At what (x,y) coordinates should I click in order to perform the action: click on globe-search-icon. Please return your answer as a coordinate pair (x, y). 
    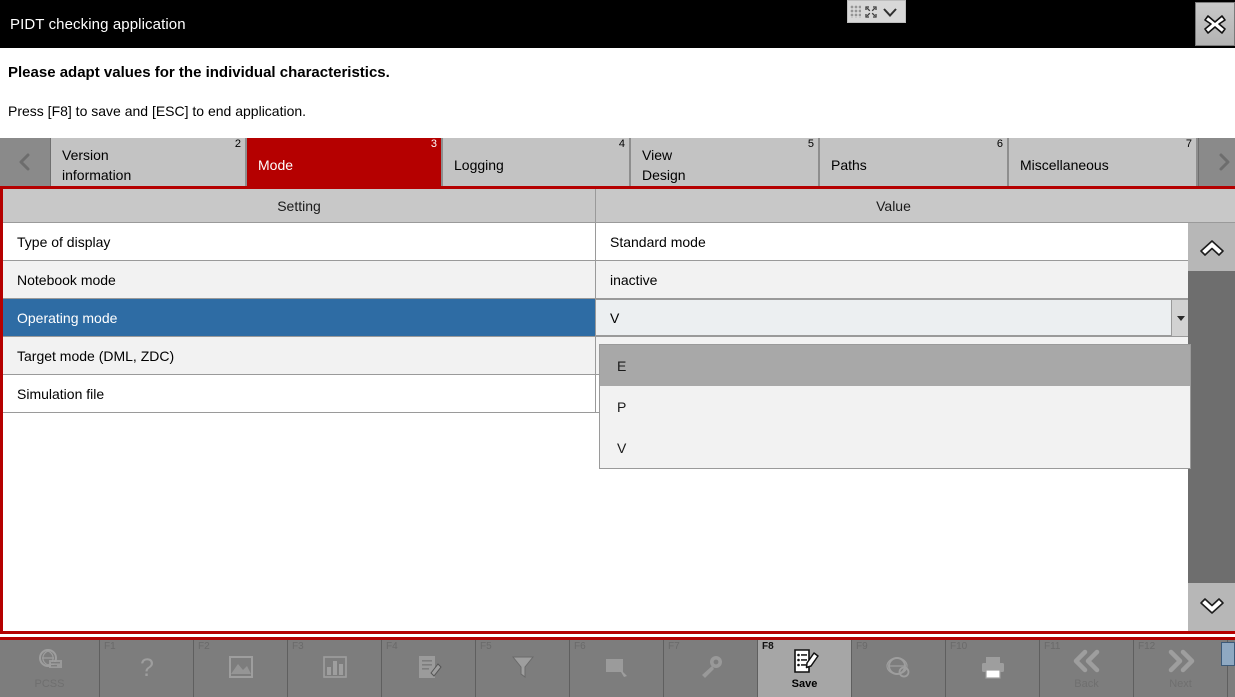
    Looking at the image, I should click on (899, 667).